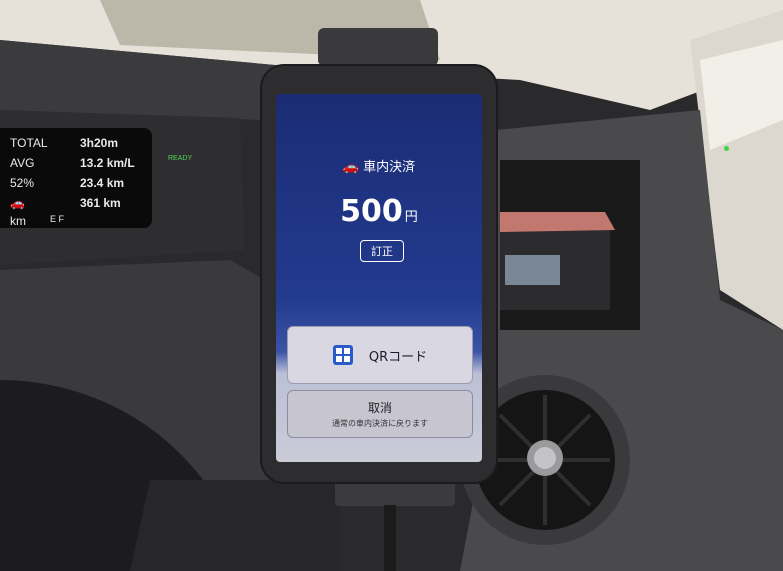  I want to click on cancel-label: 取消, so click(379, 408).